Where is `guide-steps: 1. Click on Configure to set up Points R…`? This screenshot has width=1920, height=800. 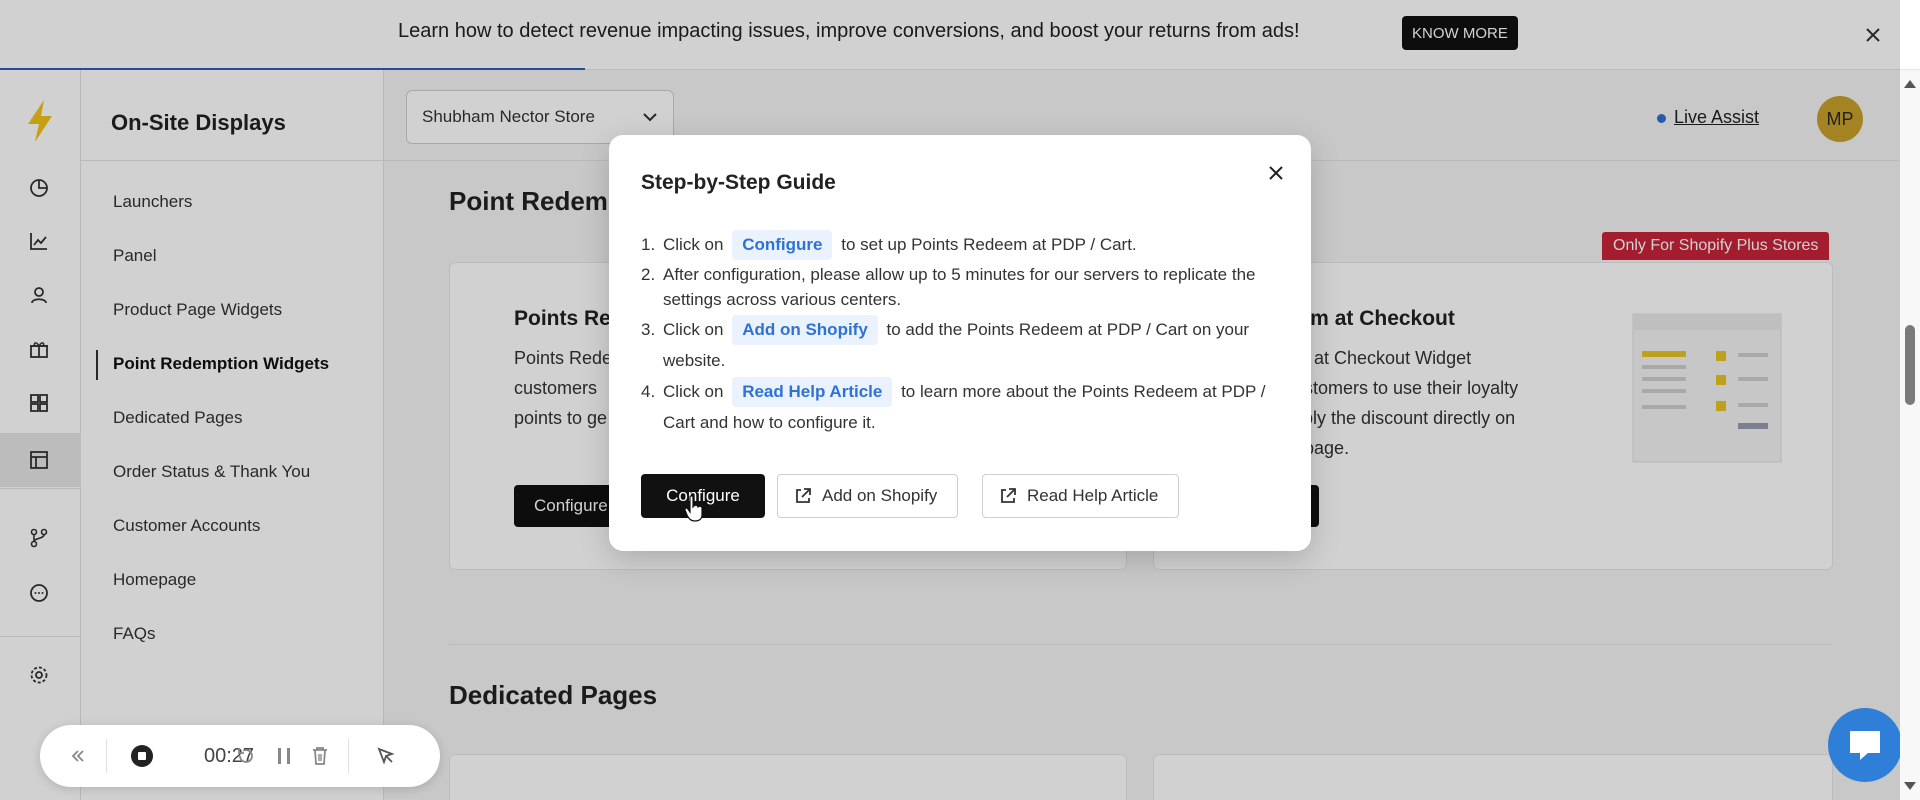 guide-steps: 1. Click on Configure to set up Points R… is located at coordinates (961, 333).